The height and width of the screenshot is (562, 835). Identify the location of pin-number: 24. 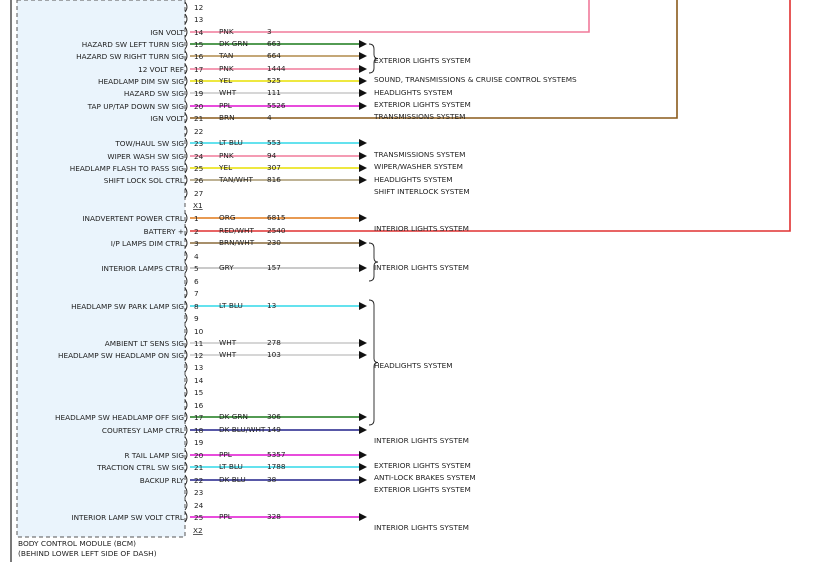
(199, 156).